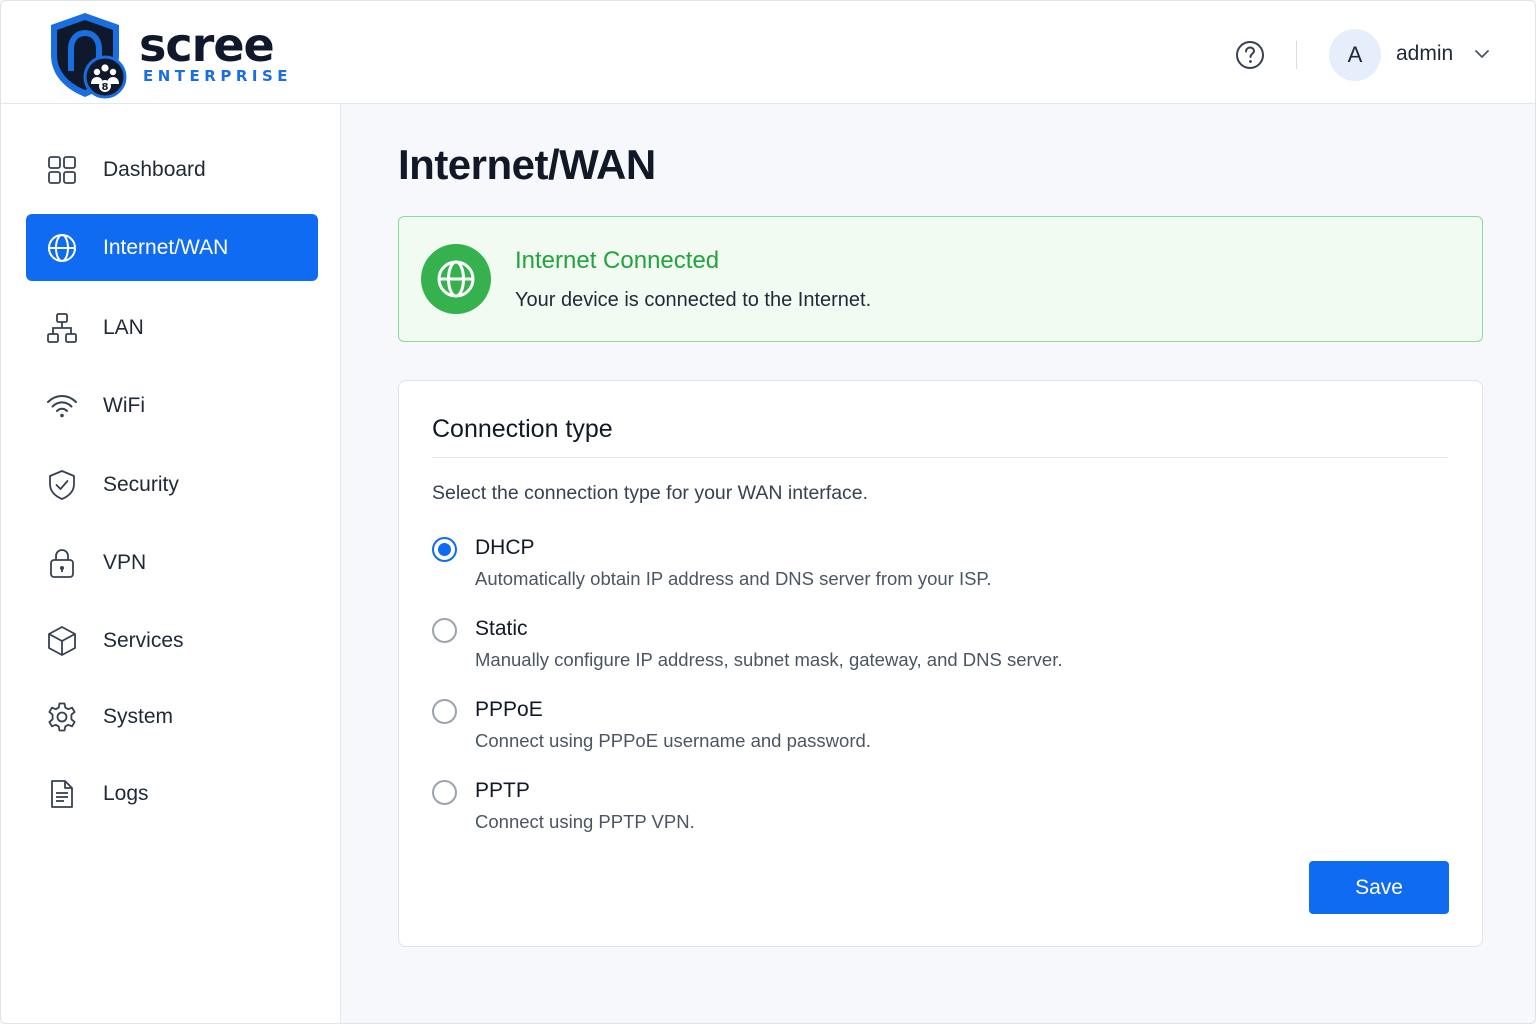  What do you see at coordinates (62, 169) in the screenshot?
I see `grid-icon` at bounding box center [62, 169].